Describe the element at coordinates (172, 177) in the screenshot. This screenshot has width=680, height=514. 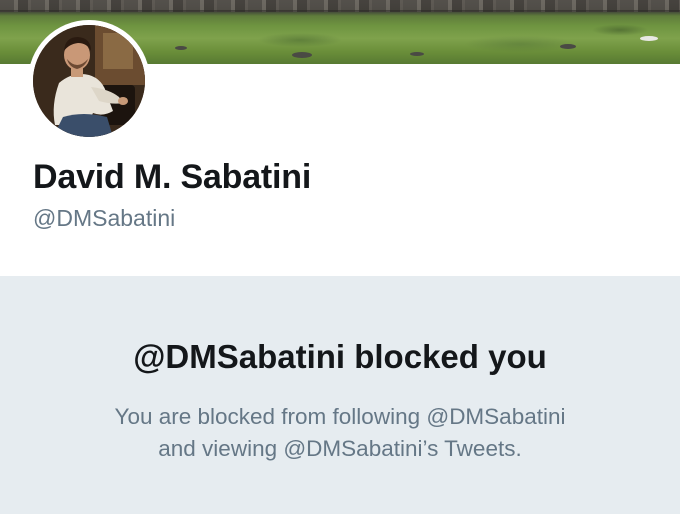
I see `profile-display-name: David M. Sabatini` at that location.